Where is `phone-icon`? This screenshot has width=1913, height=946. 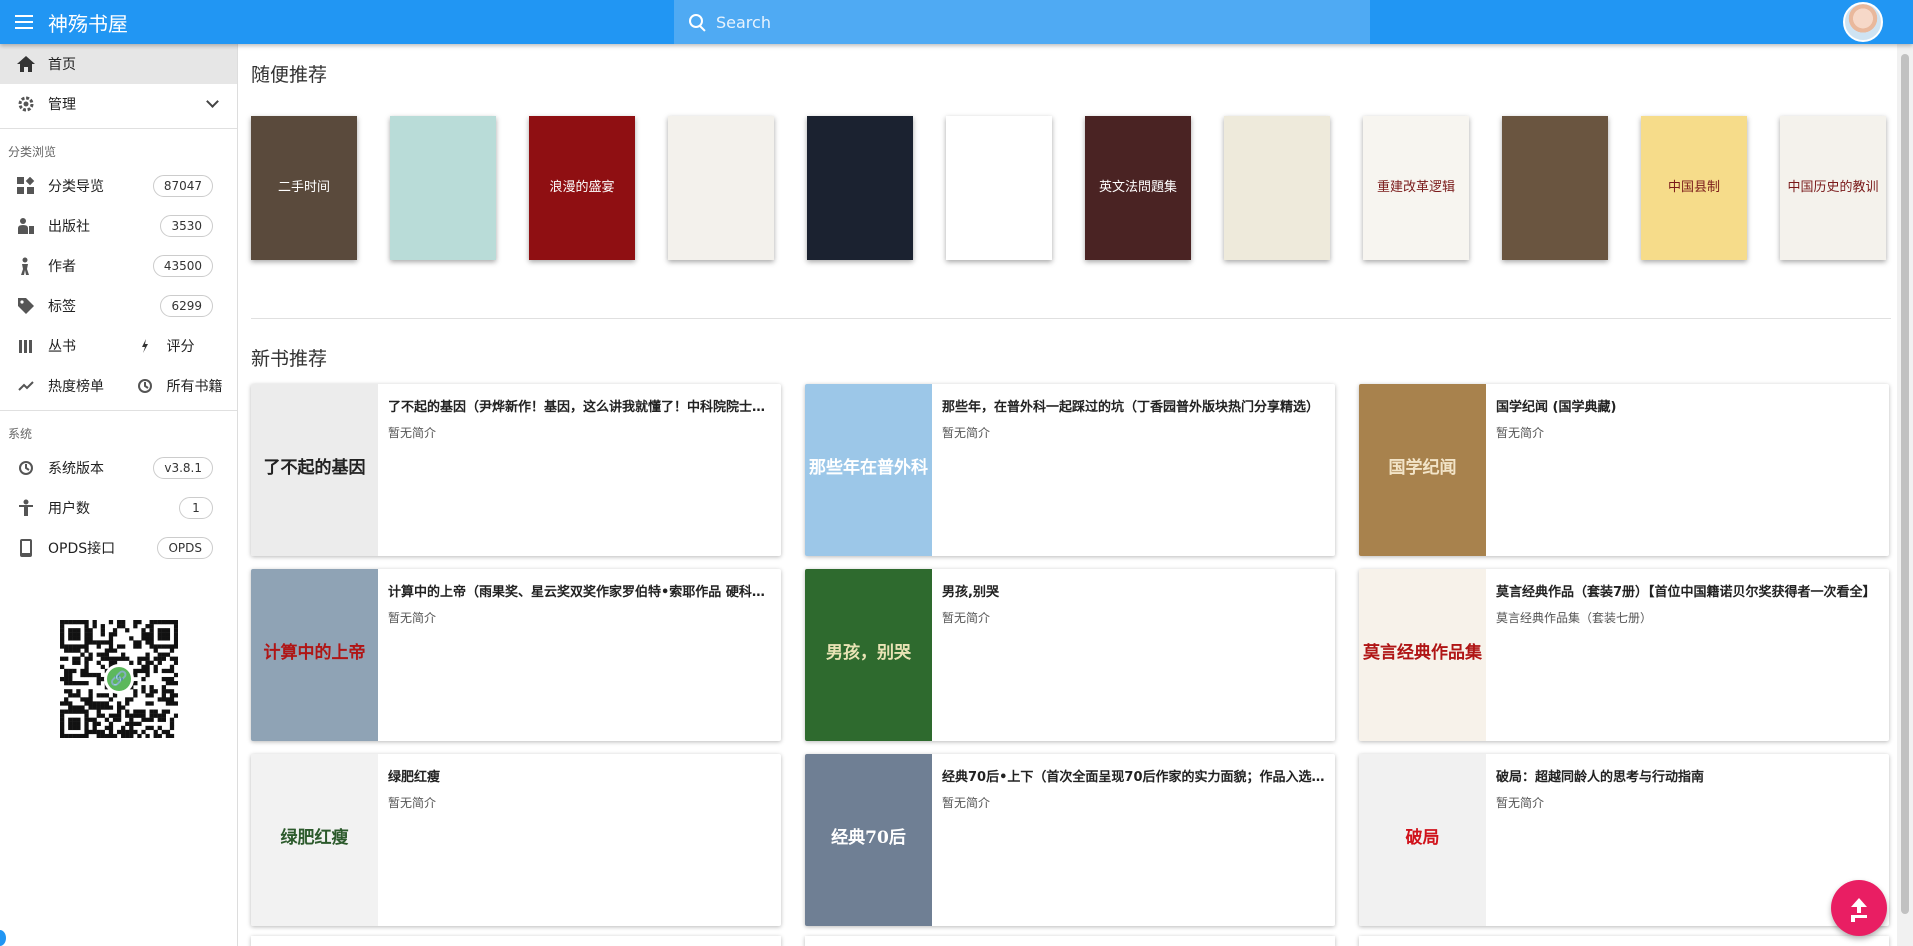 phone-icon is located at coordinates (26, 548).